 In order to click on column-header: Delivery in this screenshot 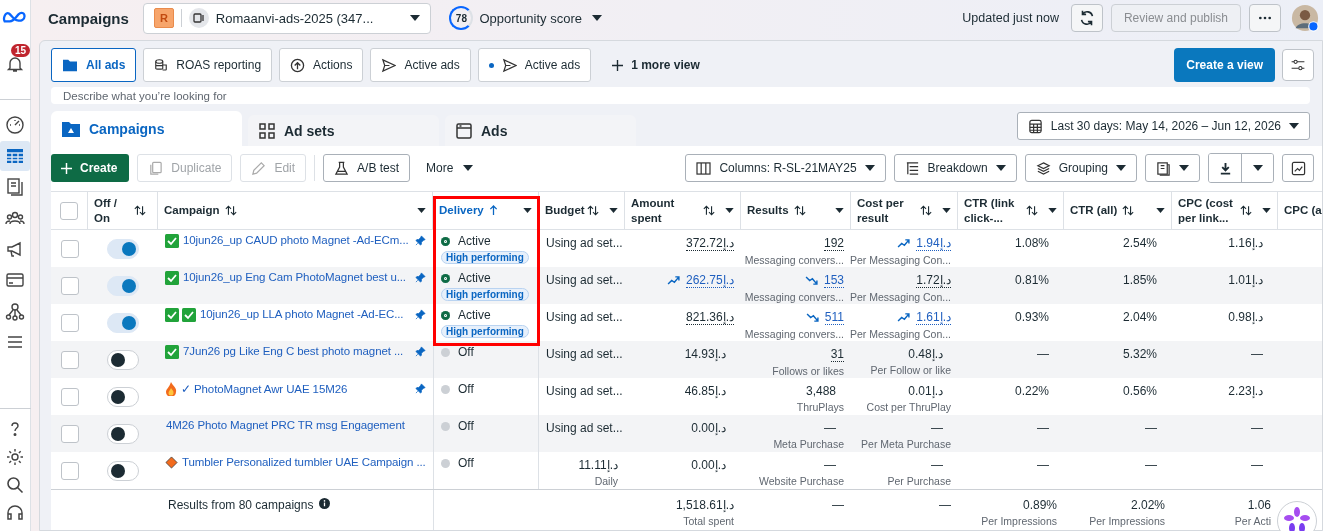, I will do `click(461, 210)`.